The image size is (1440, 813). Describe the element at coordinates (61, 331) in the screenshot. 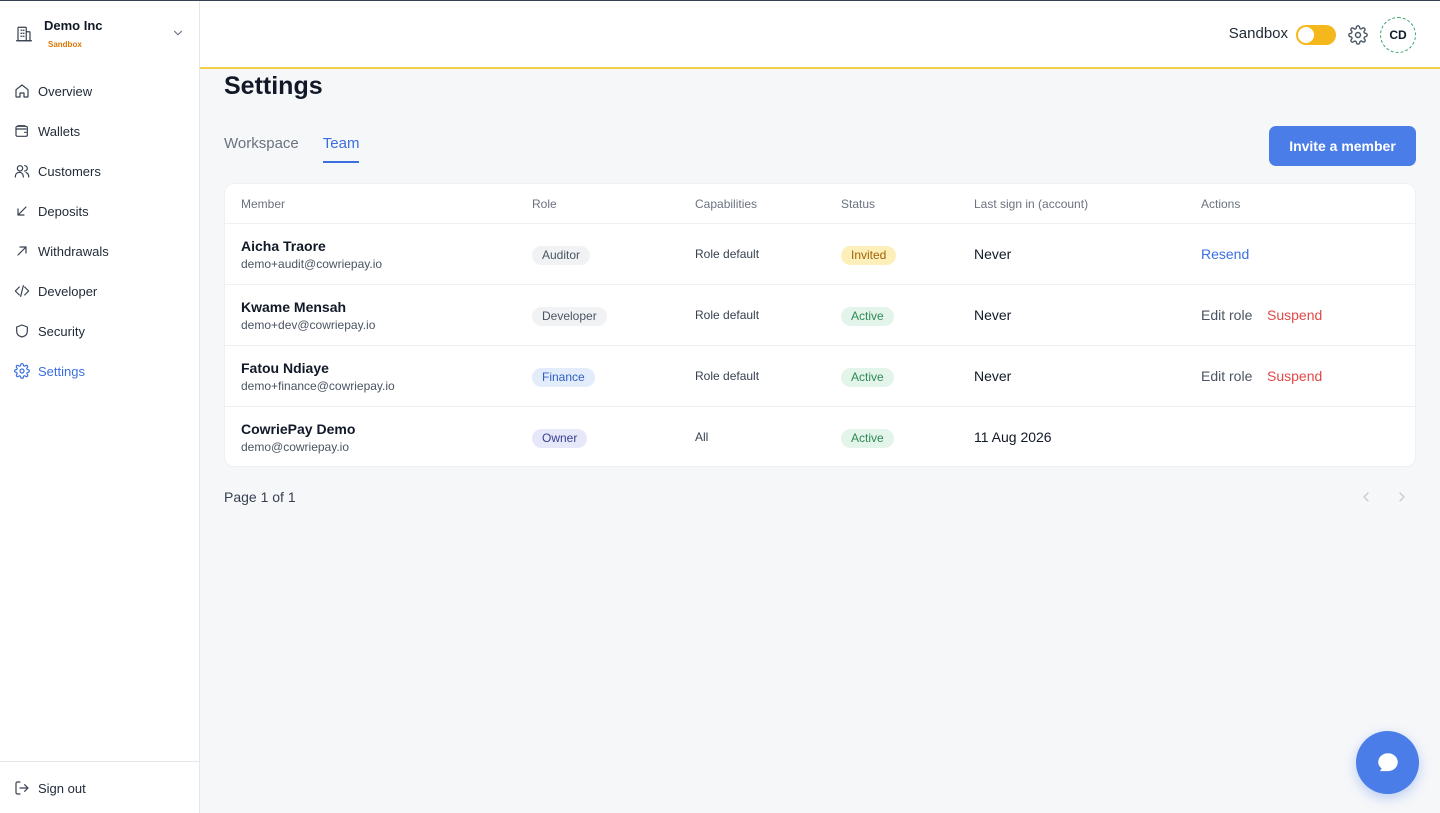

I see `sidebar-item-label: Security` at that location.